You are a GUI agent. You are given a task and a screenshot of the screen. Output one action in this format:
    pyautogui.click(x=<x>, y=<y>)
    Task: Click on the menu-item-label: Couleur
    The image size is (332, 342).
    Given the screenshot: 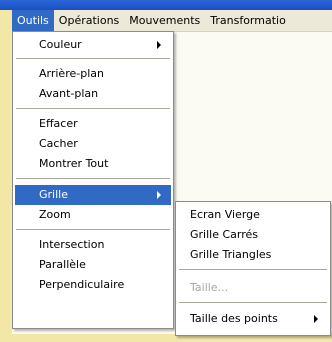 What is the action you would take?
    pyautogui.click(x=60, y=44)
    